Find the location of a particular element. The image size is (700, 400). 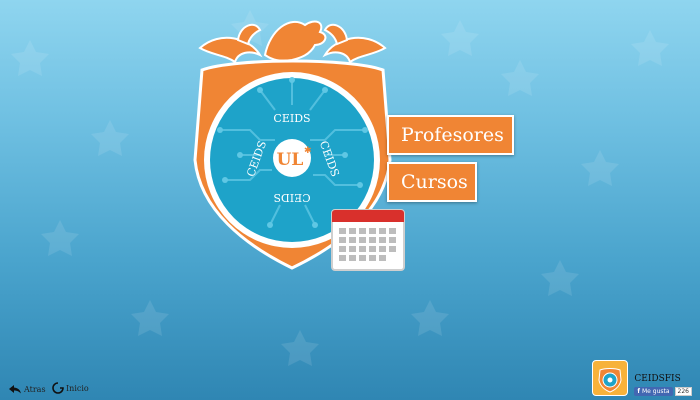

like-label: Me gusta is located at coordinates (656, 391).